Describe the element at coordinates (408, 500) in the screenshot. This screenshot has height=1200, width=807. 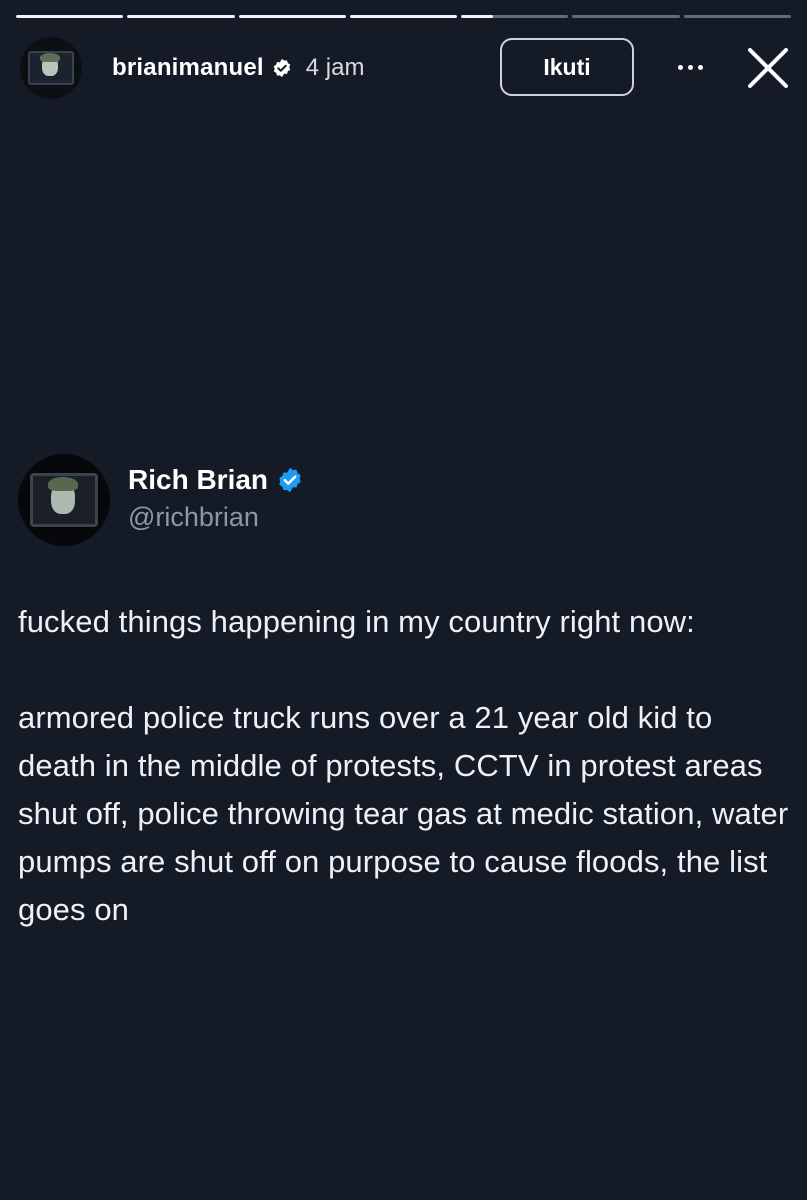
I see `tweet-author: Rich Brian @richbrian` at that location.